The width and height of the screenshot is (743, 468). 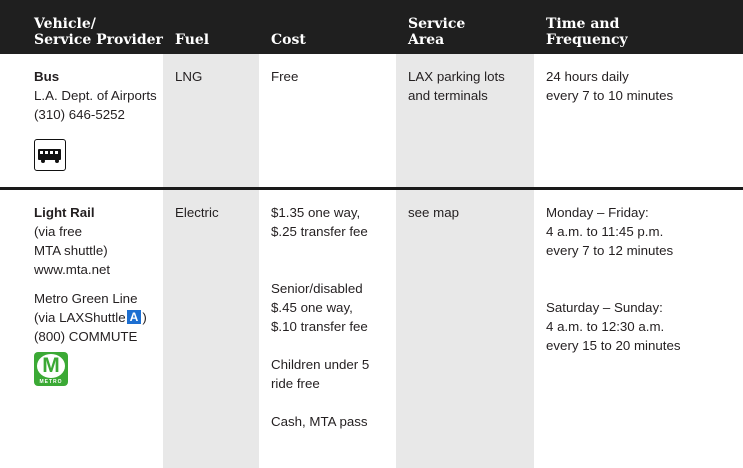 What do you see at coordinates (211, 120) in the screenshot?
I see `bus-fuel-cell: LNG` at bounding box center [211, 120].